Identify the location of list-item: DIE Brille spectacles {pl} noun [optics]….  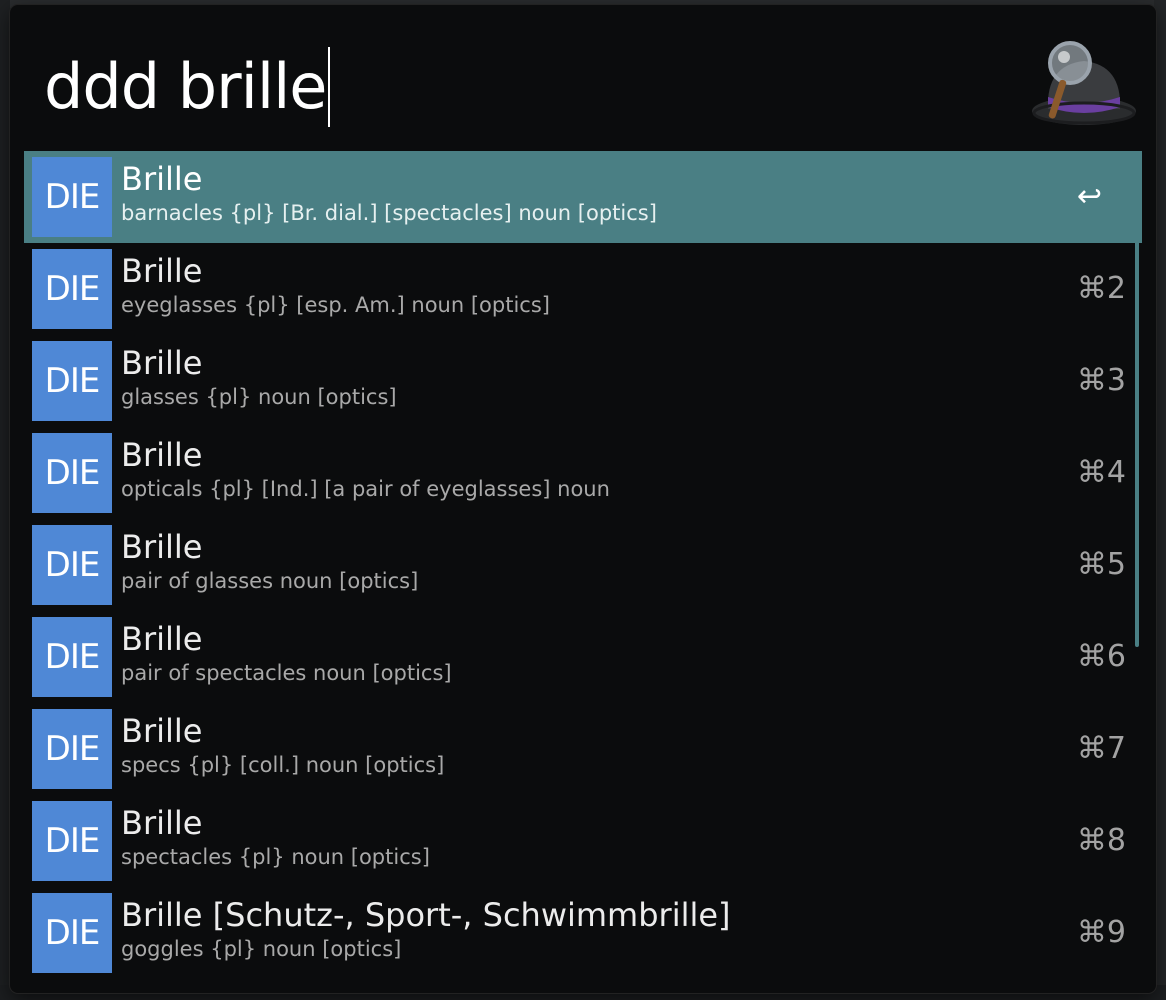
(583, 841).